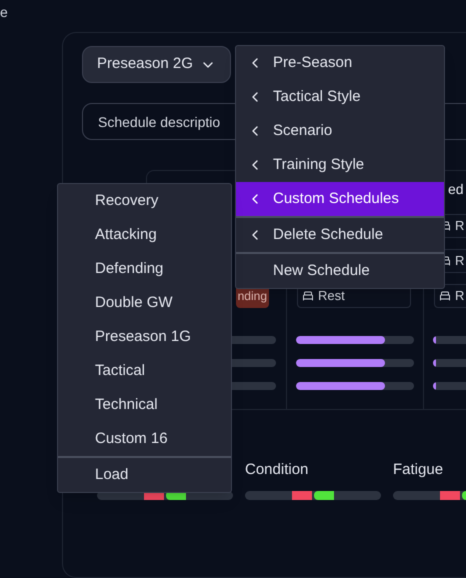 Image resolution: width=466 pixels, height=578 pixels. Describe the element at coordinates (456, 189) in the screenshot. I see `day-header: ed` at that location.